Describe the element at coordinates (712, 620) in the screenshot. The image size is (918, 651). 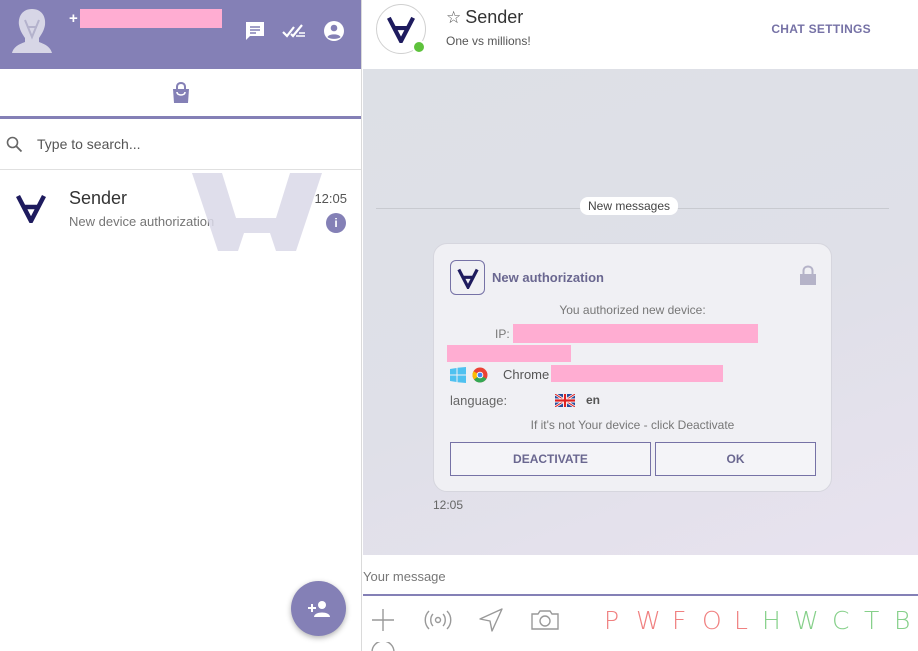
I see `toolbar-letter-o: O` at that location.